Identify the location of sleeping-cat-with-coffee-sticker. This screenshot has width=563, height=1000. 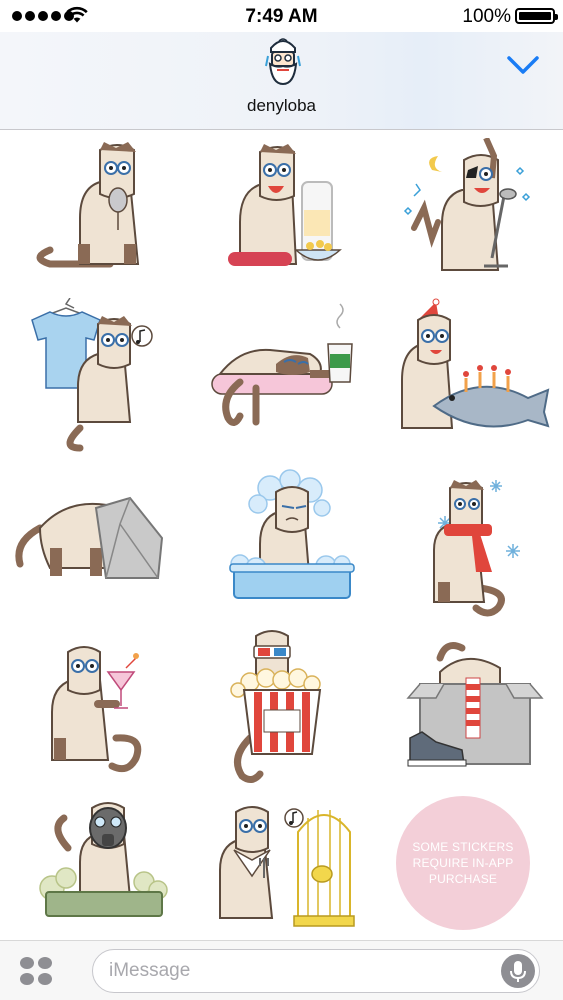
(285, 378).